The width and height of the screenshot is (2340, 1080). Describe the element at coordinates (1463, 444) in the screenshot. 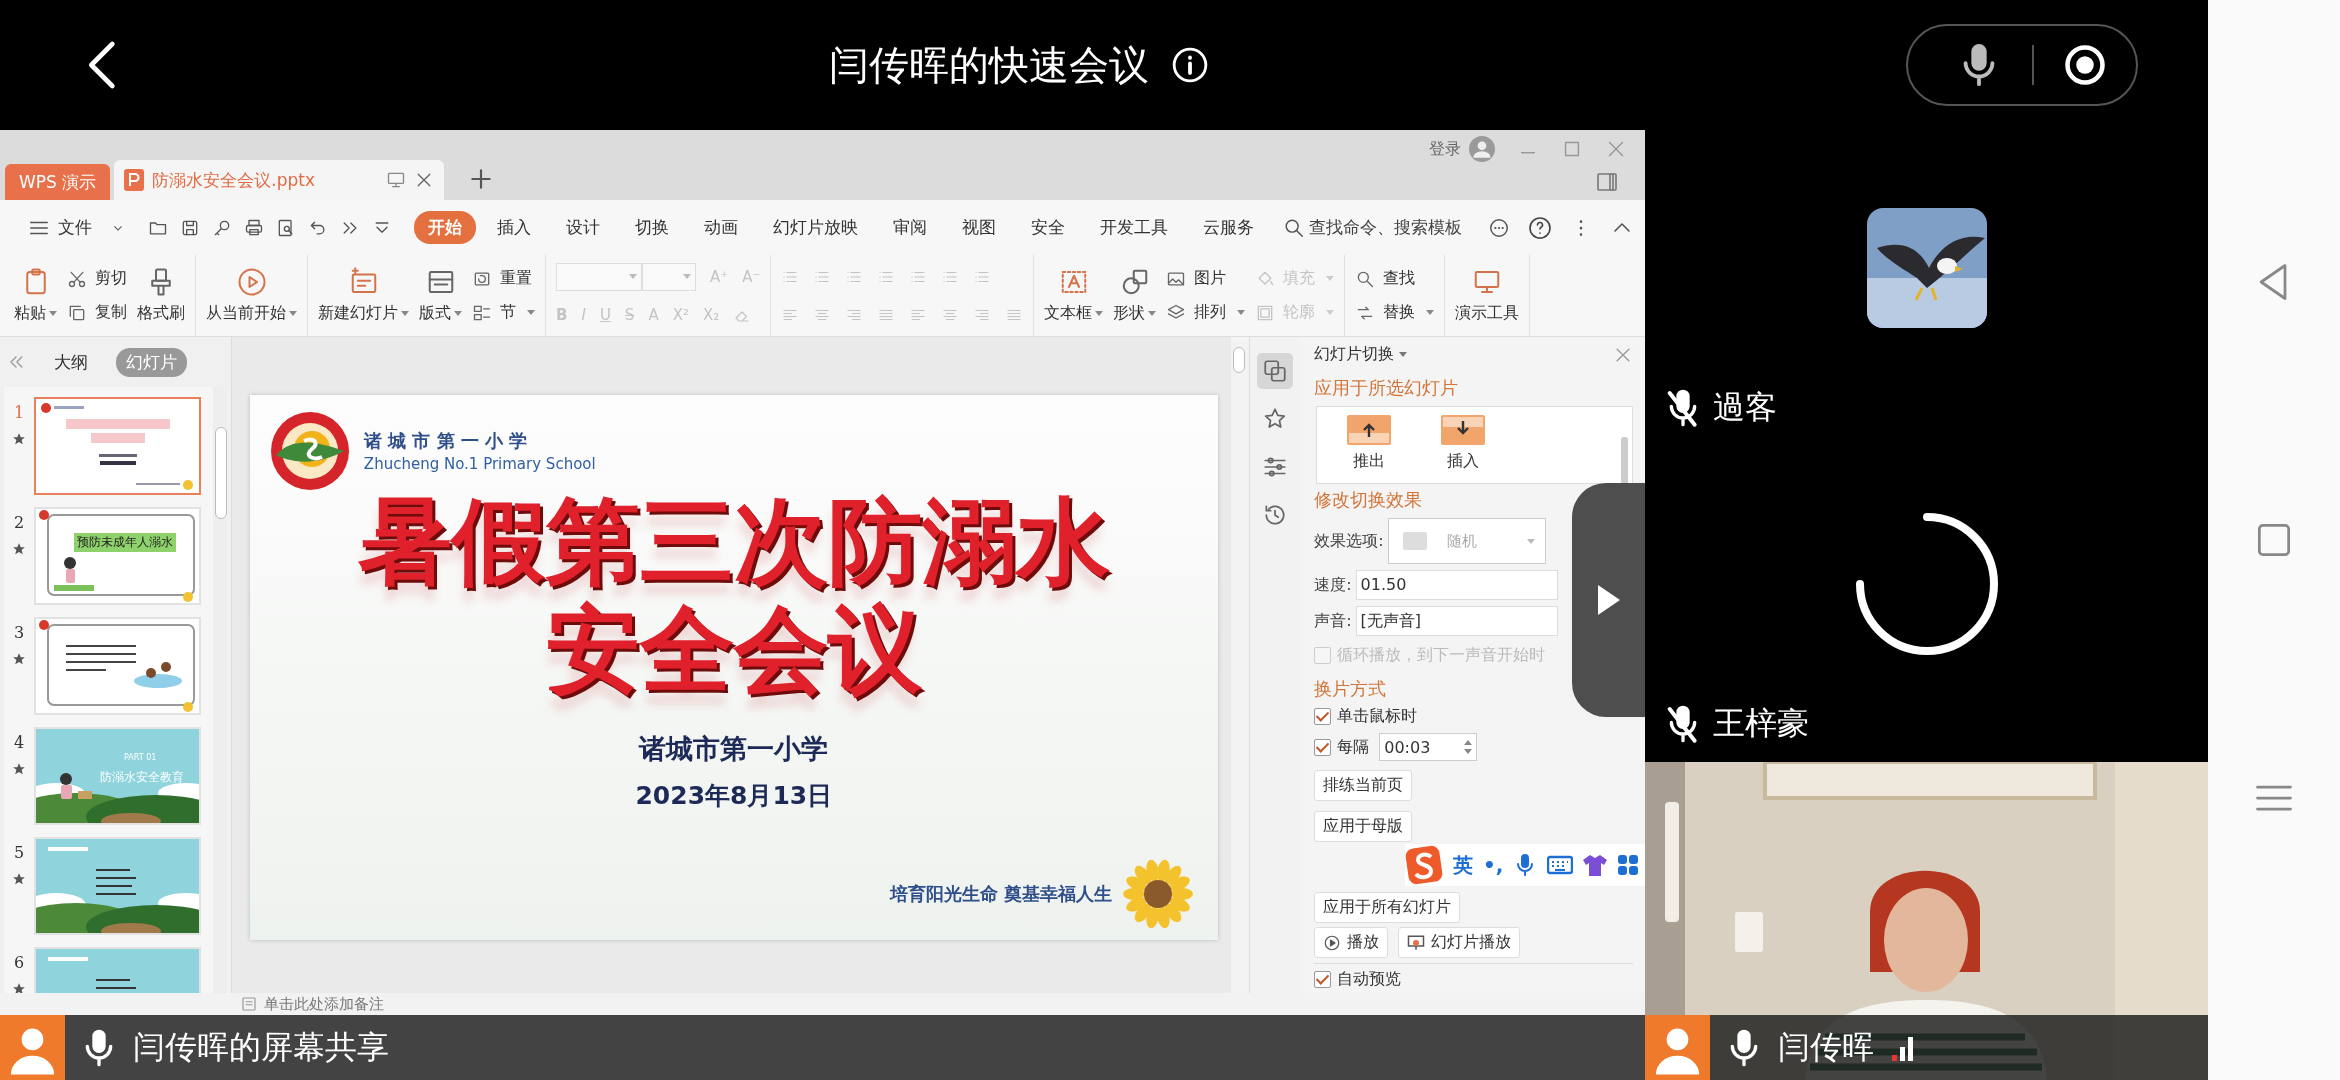

I see `effect-option: 插入` at that location.